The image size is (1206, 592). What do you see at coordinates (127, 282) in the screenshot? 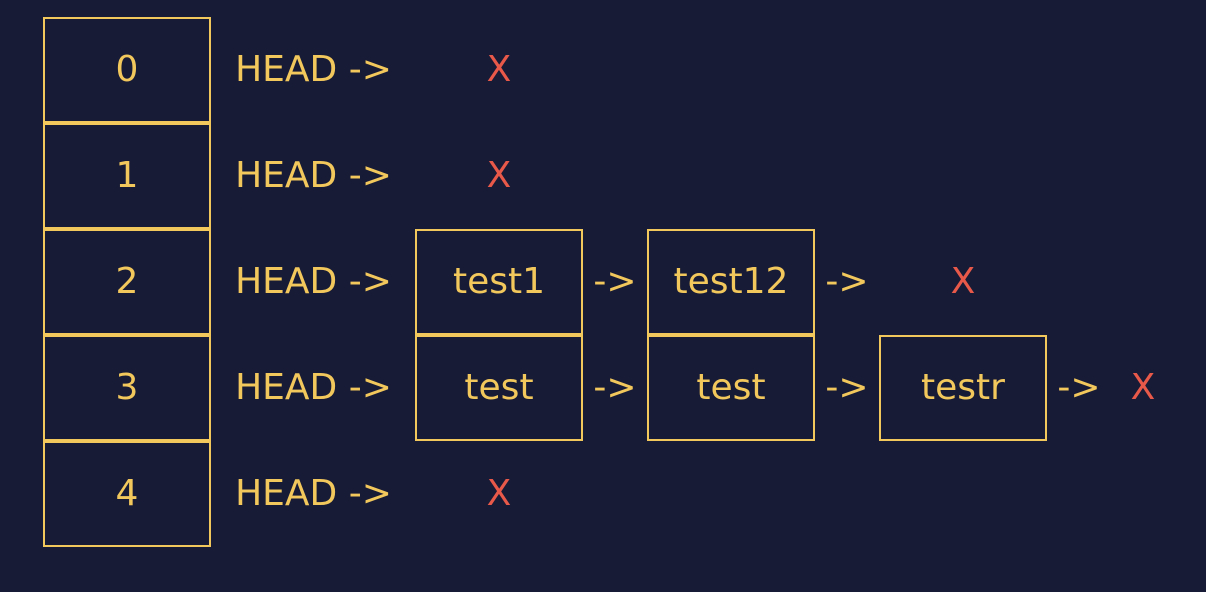
I see `bucket-index-cell: 2` at bounding box center [127, 282].